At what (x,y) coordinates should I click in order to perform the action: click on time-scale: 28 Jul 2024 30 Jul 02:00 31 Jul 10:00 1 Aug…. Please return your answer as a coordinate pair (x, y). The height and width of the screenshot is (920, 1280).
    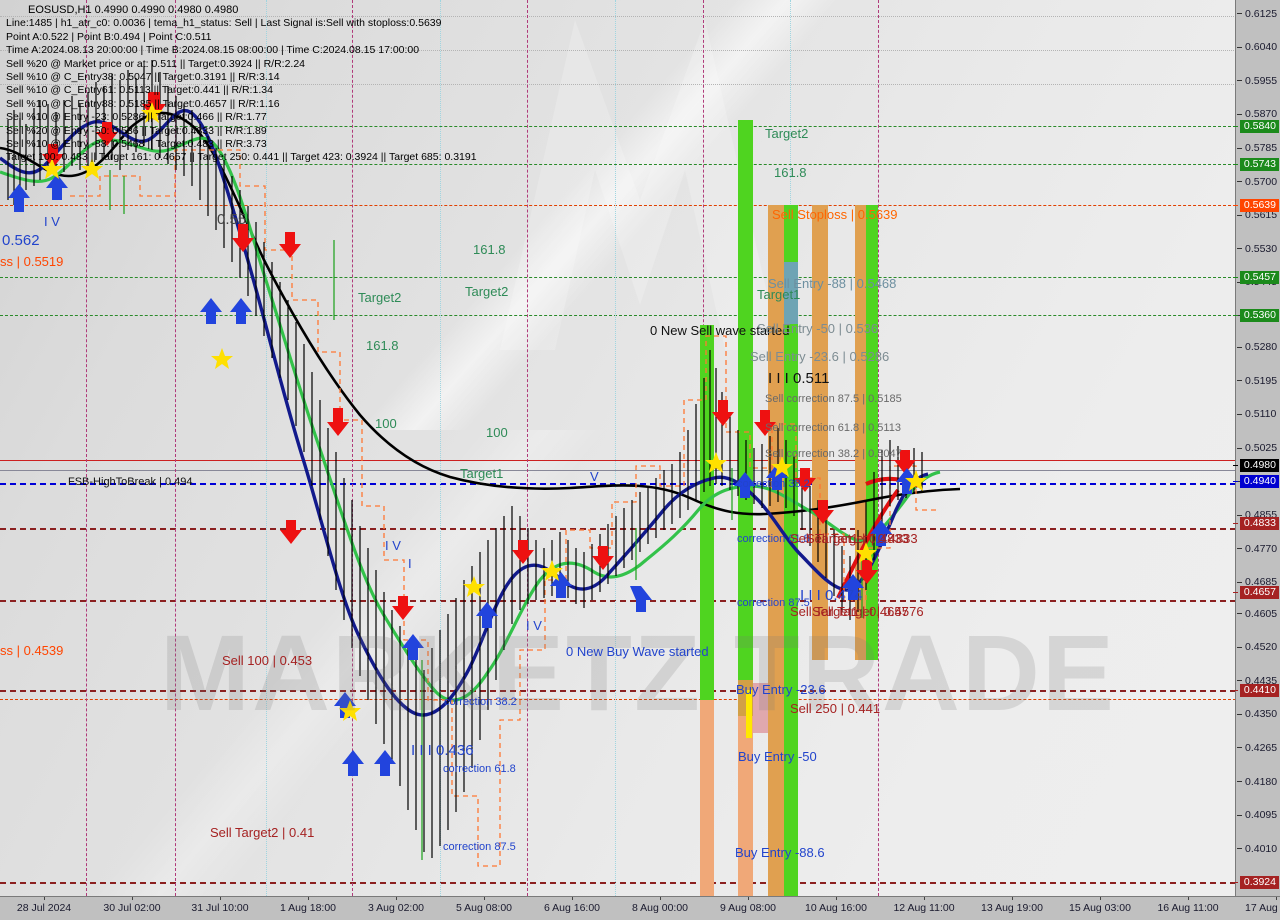
    Looking at the image, I should click on (640, 908).